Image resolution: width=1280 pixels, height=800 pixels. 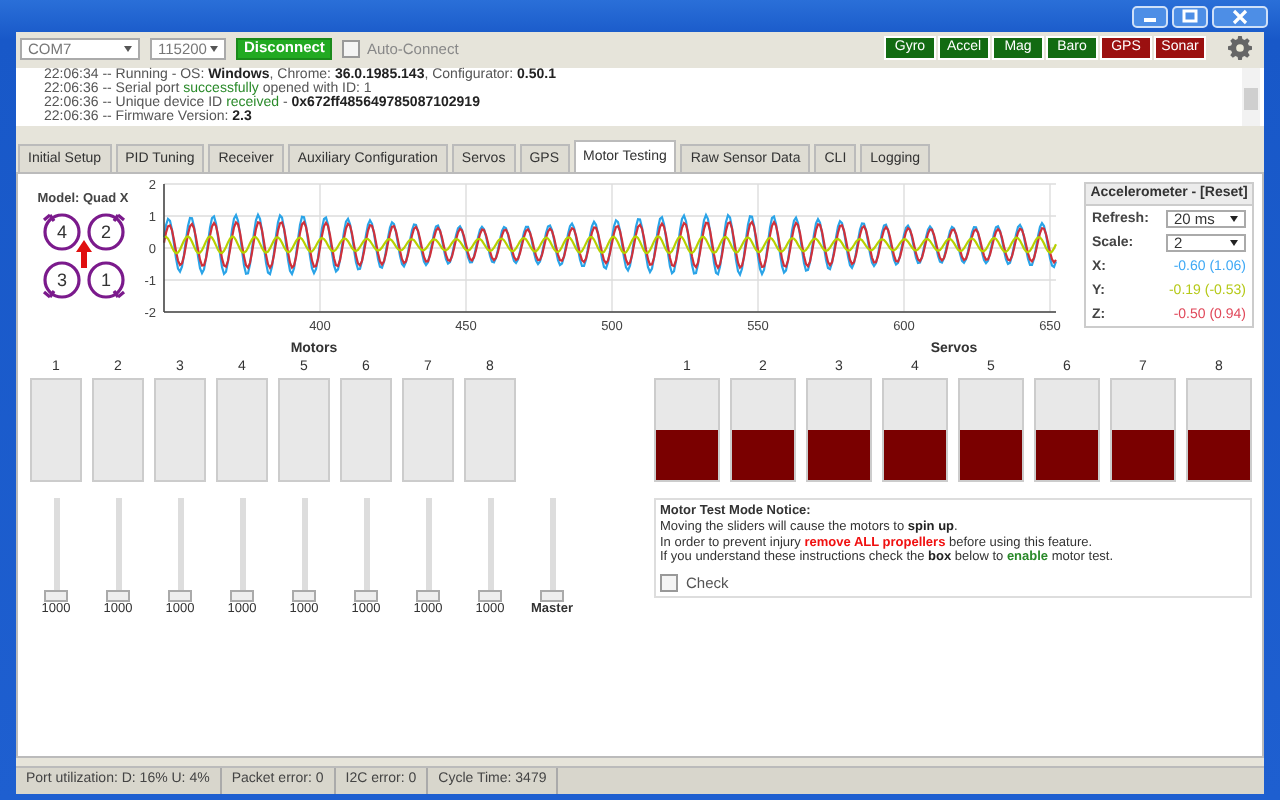 What do you see at coordinates (1240, 48) in the screenshot?
I see `settings-icon` at bounding box center [1240, 48].